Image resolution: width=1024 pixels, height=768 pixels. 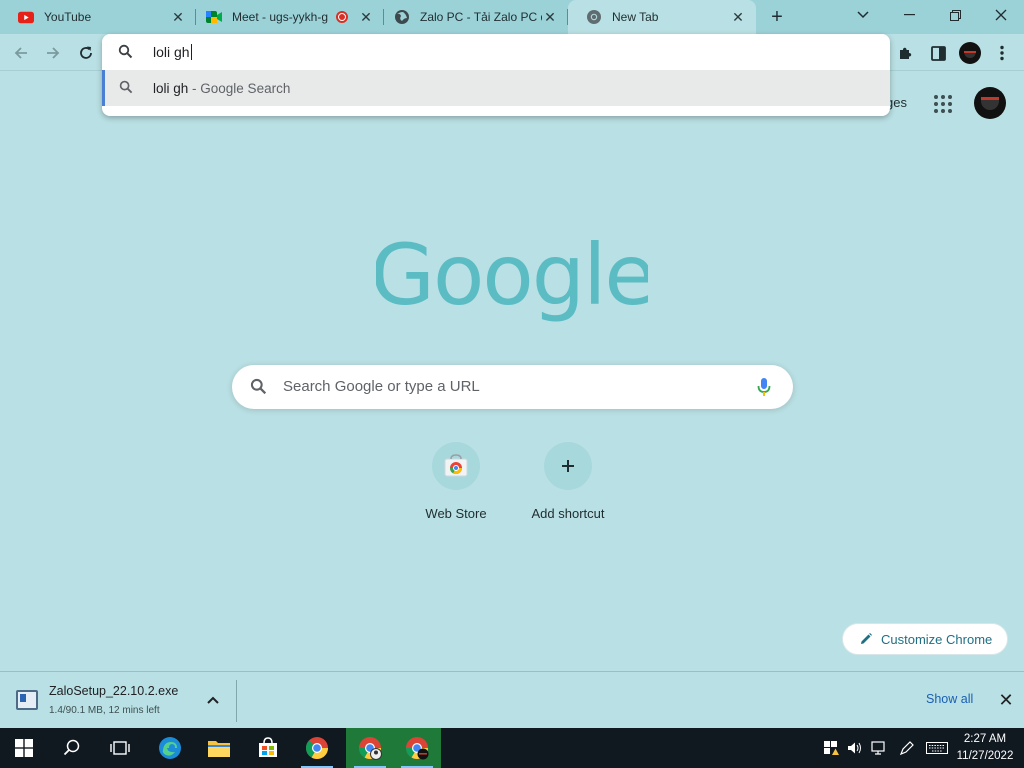 What do you see at coordinates (27, 700) in the screenshot?
I see `installer-file-icon` at bounding box center [27, 700].